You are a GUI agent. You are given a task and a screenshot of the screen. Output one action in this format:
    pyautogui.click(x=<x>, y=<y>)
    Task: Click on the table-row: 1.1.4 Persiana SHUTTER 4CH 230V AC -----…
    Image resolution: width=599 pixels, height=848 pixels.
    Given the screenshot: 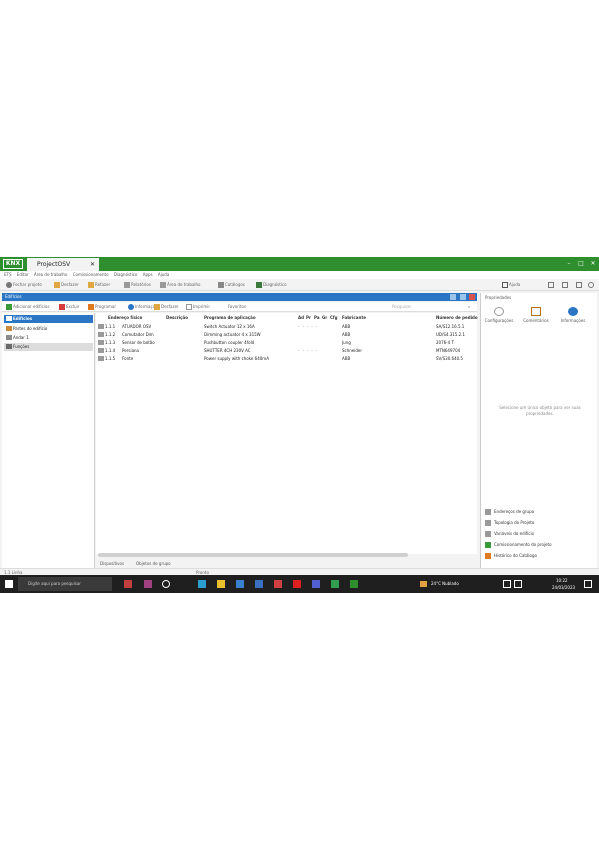 What is the action you would take?
    pyautogui.click(x=286, y=351)
    